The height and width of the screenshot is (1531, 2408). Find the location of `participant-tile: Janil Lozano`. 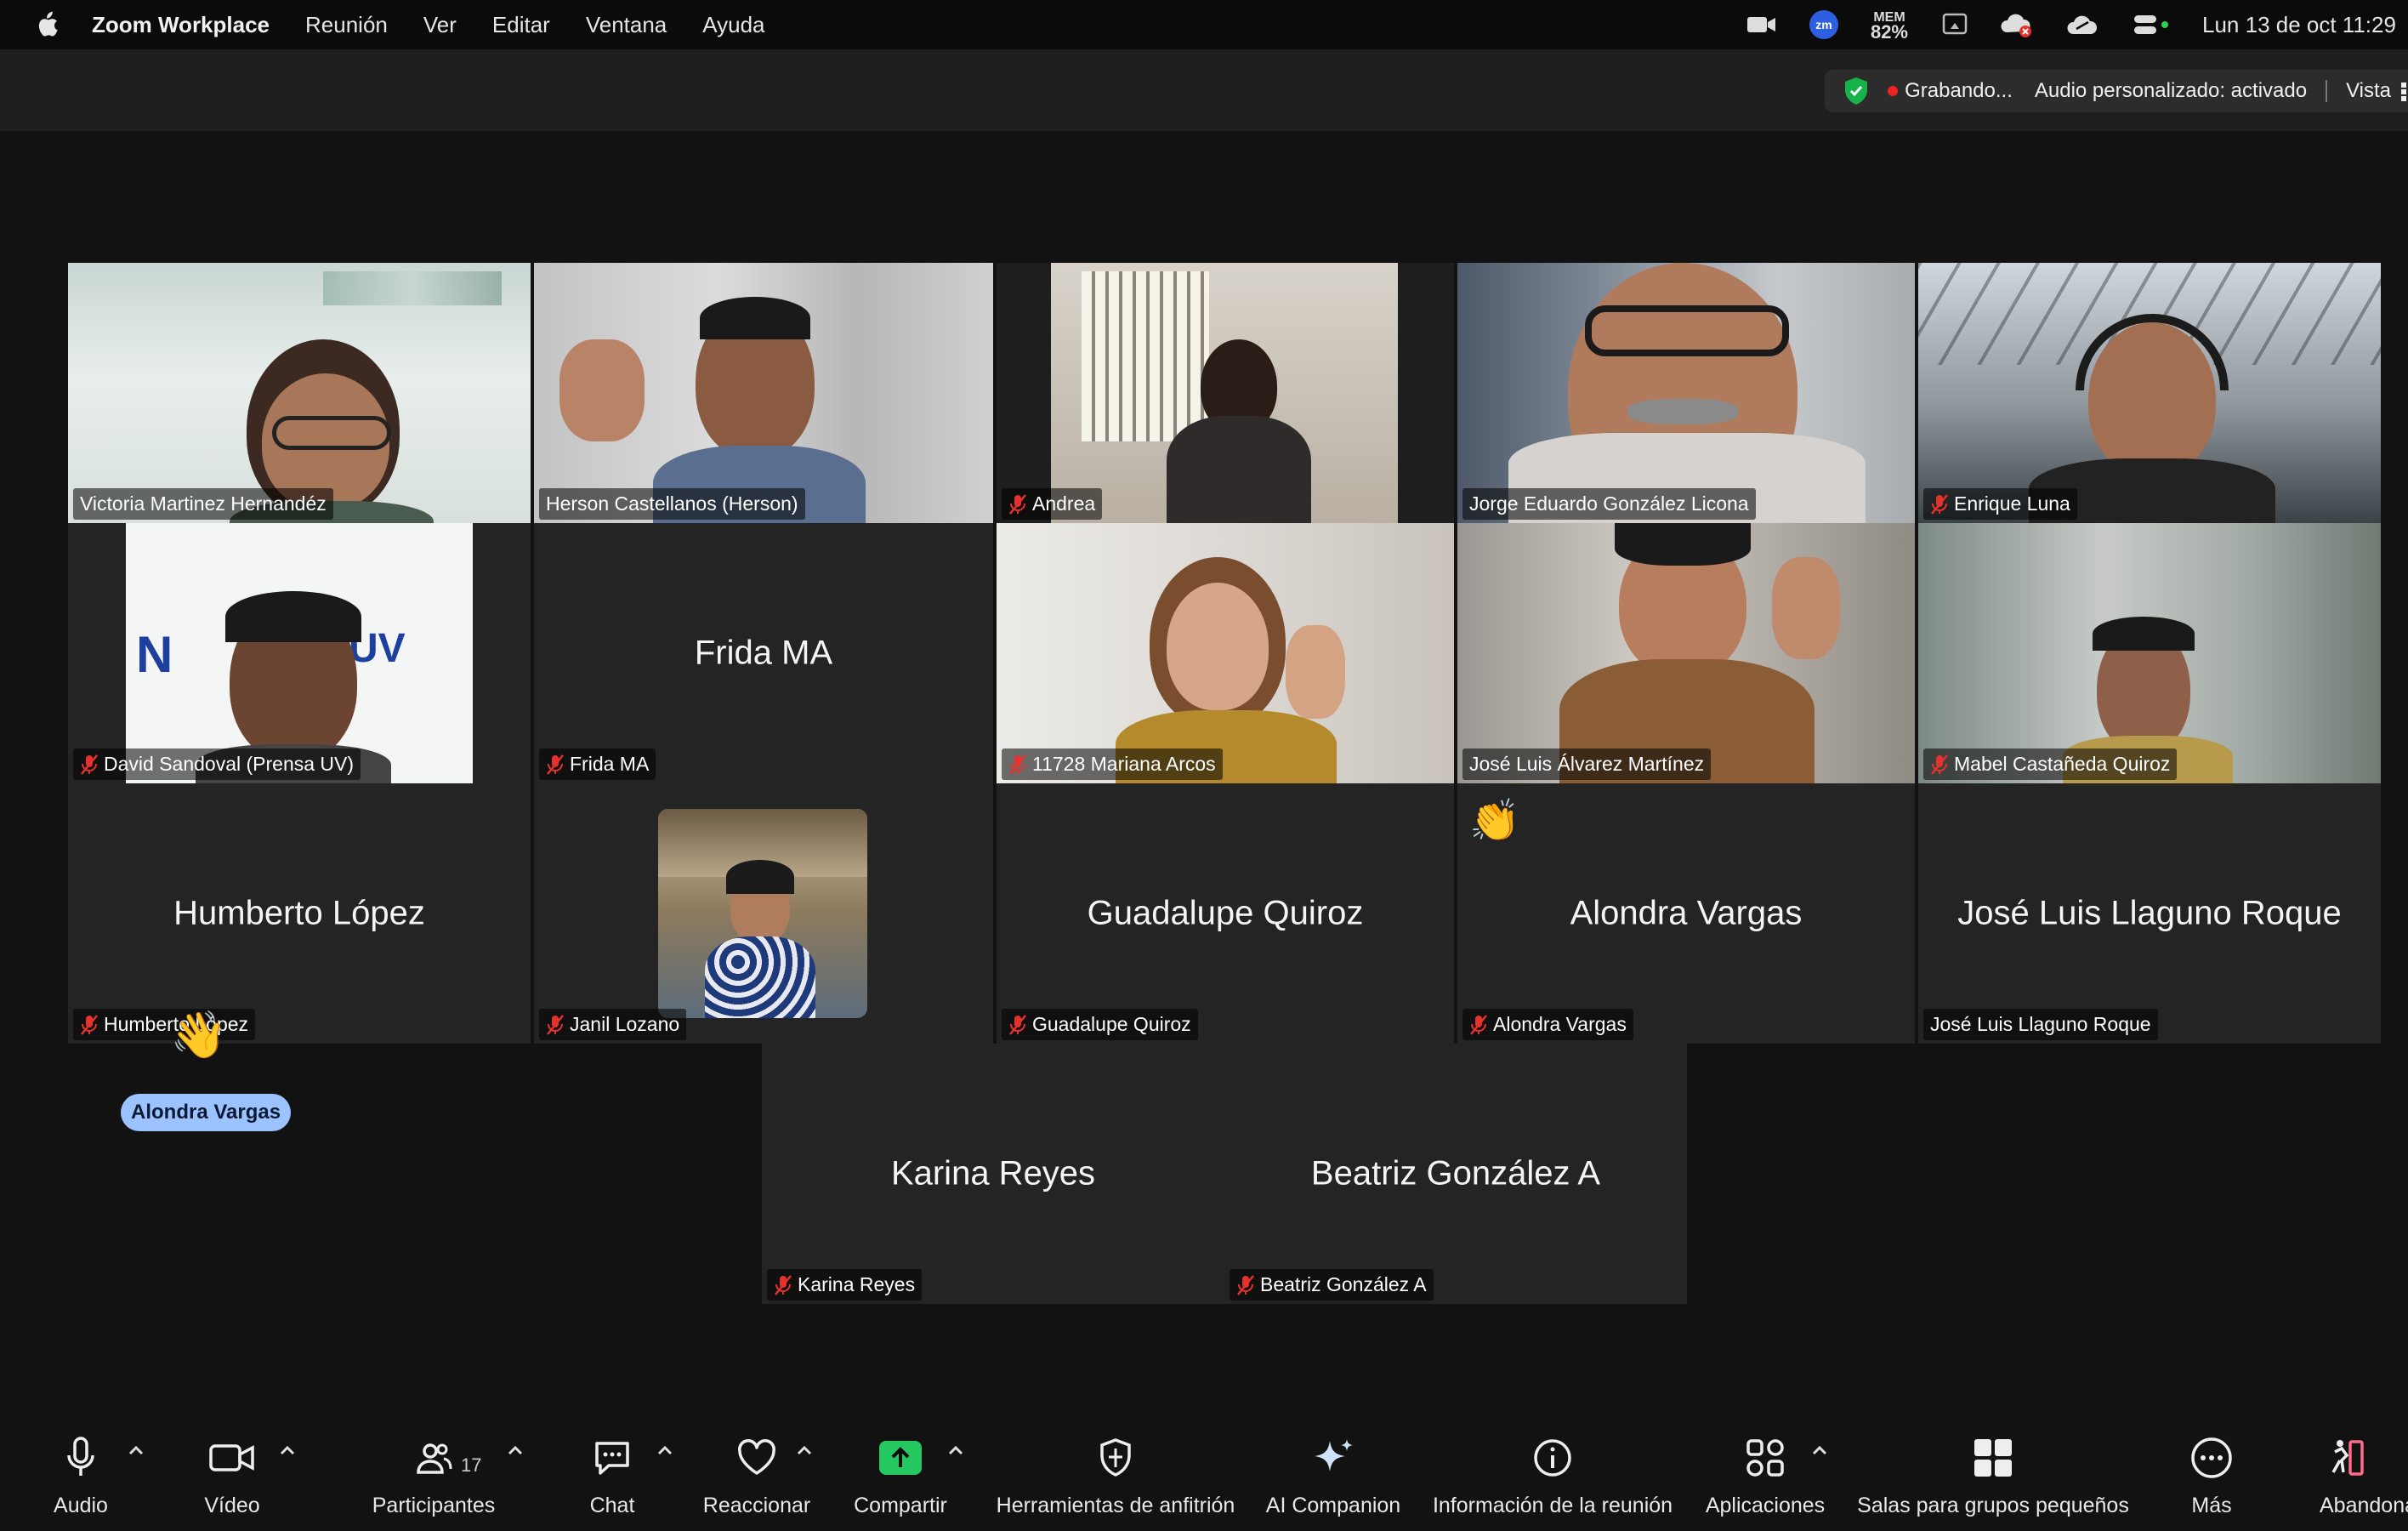

participant-tile: Janil Lozano is located at coordinates (763, 914).